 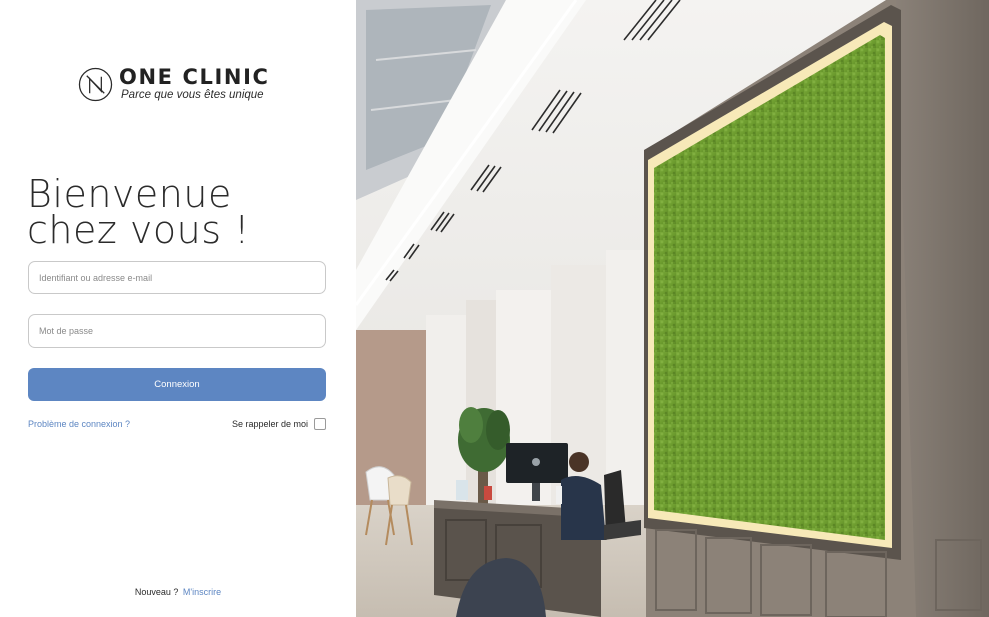 I want to click on remember-me: Se rappeler de moi, so click(x=279, y=424).